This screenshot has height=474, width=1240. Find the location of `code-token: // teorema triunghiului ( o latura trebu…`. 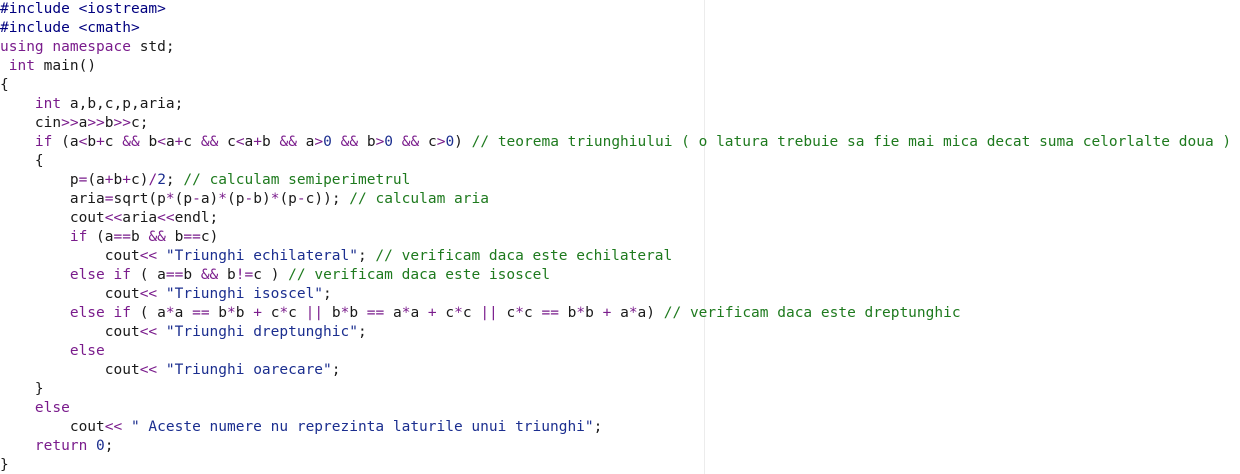

code-token: // teorema triunghiului ( o latura trebu… is located at coordinates (851, 142).